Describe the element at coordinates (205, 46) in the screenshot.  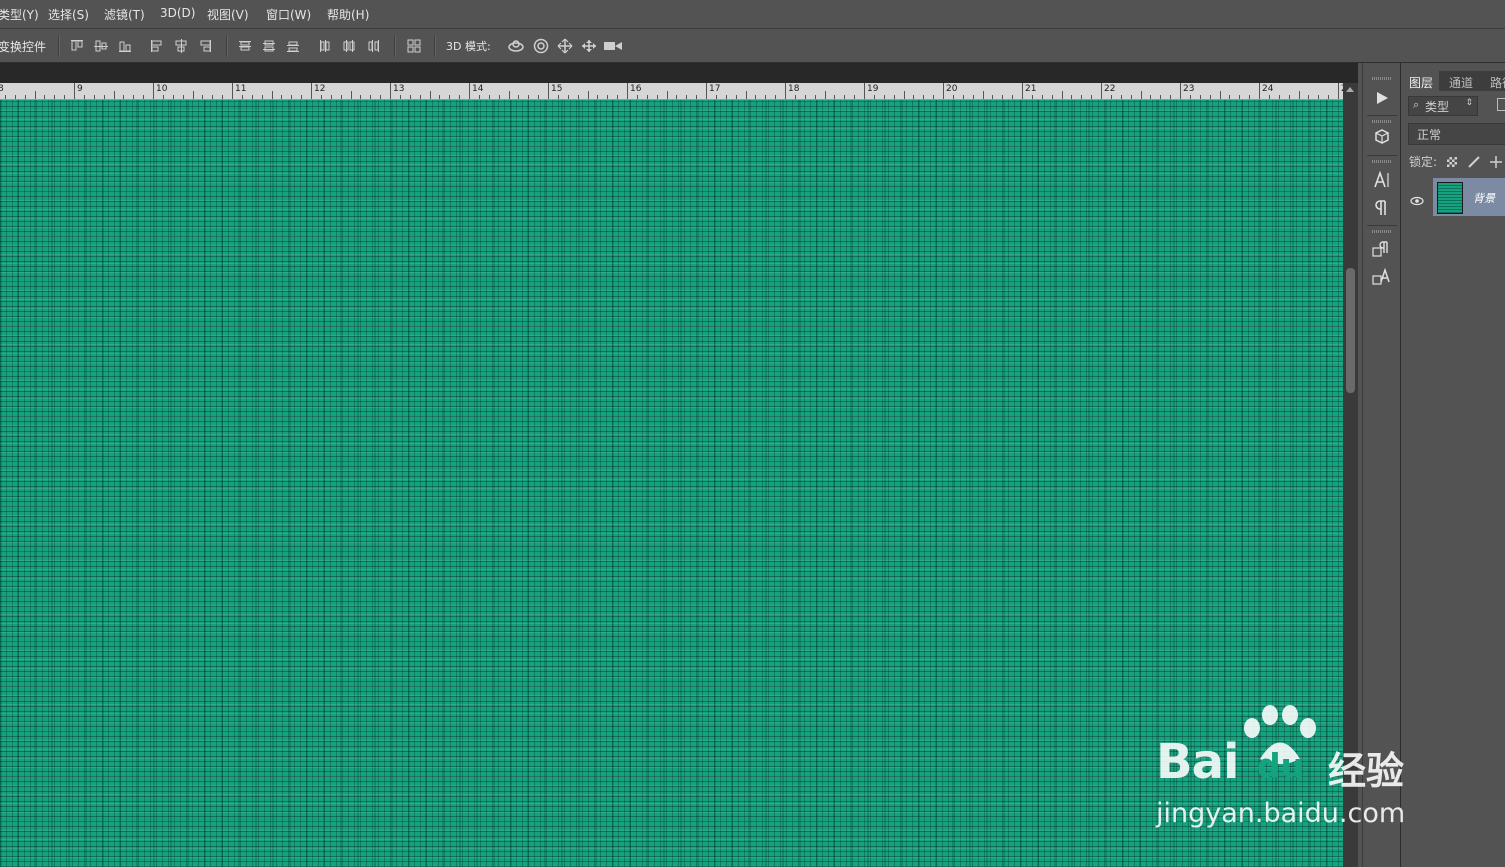
I see `align-right-icon` at that location.